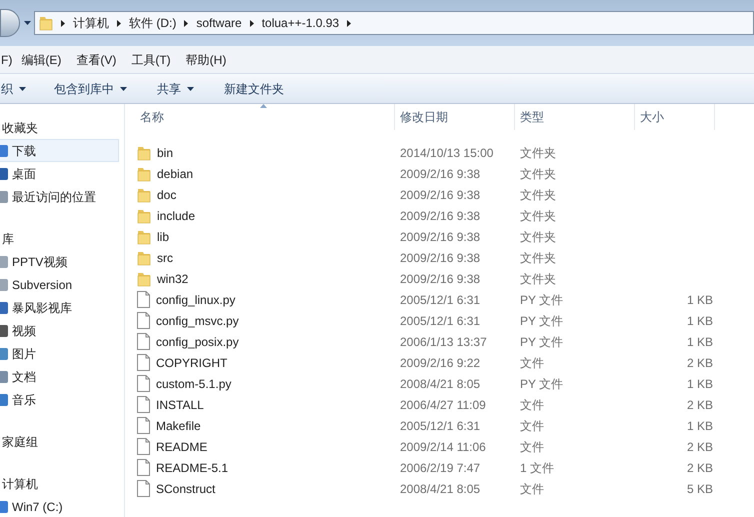  I want to click on toolbar-button: 织, so click(13, 89).